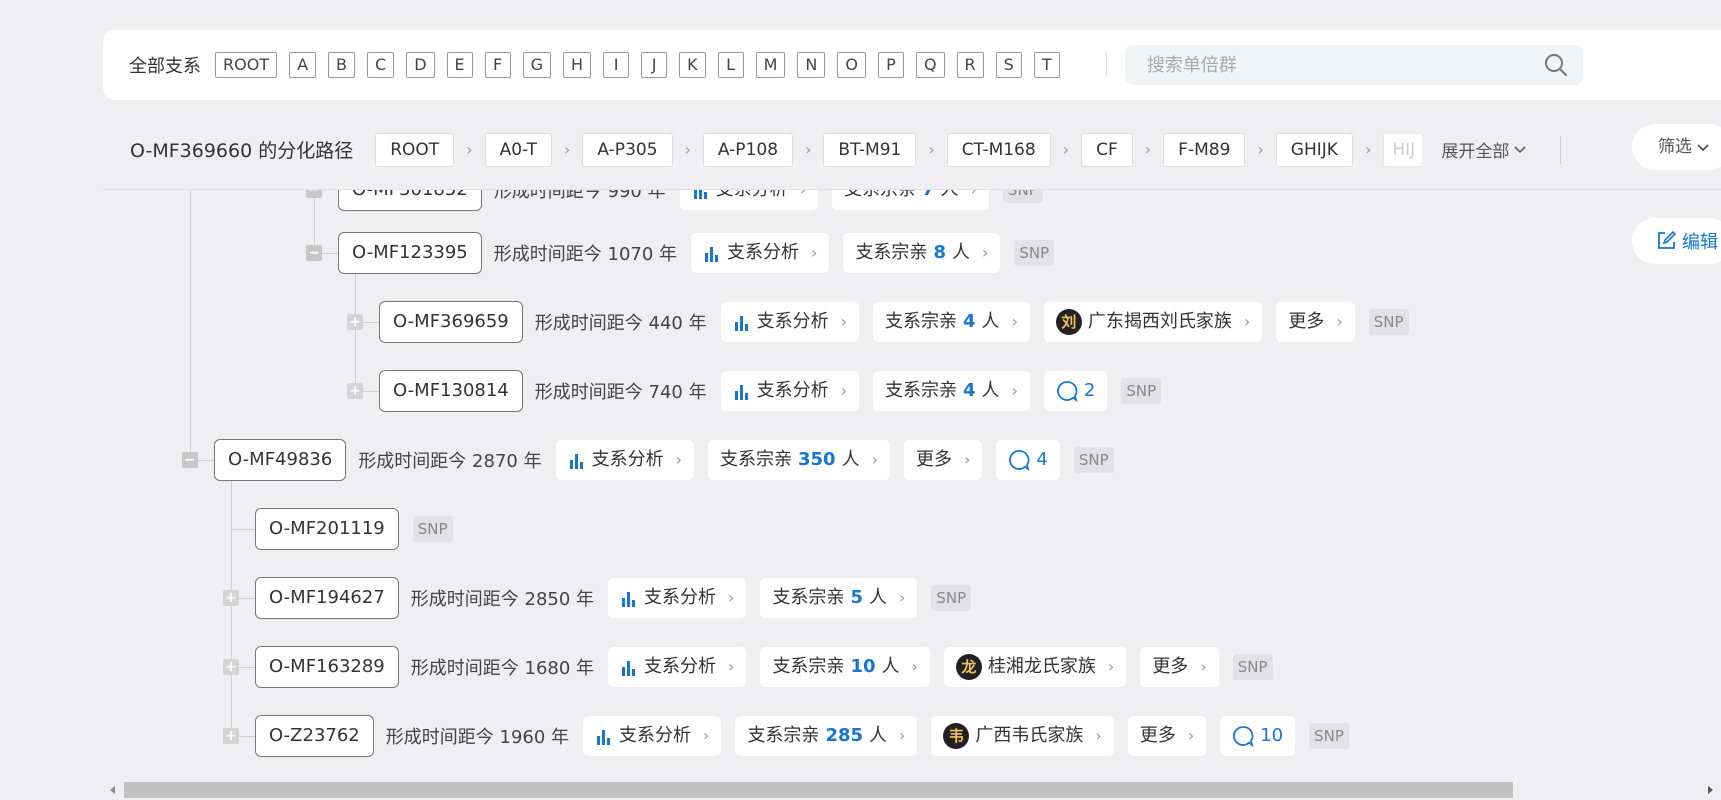  I want to click on kin-count: 4, so click(969, 321).